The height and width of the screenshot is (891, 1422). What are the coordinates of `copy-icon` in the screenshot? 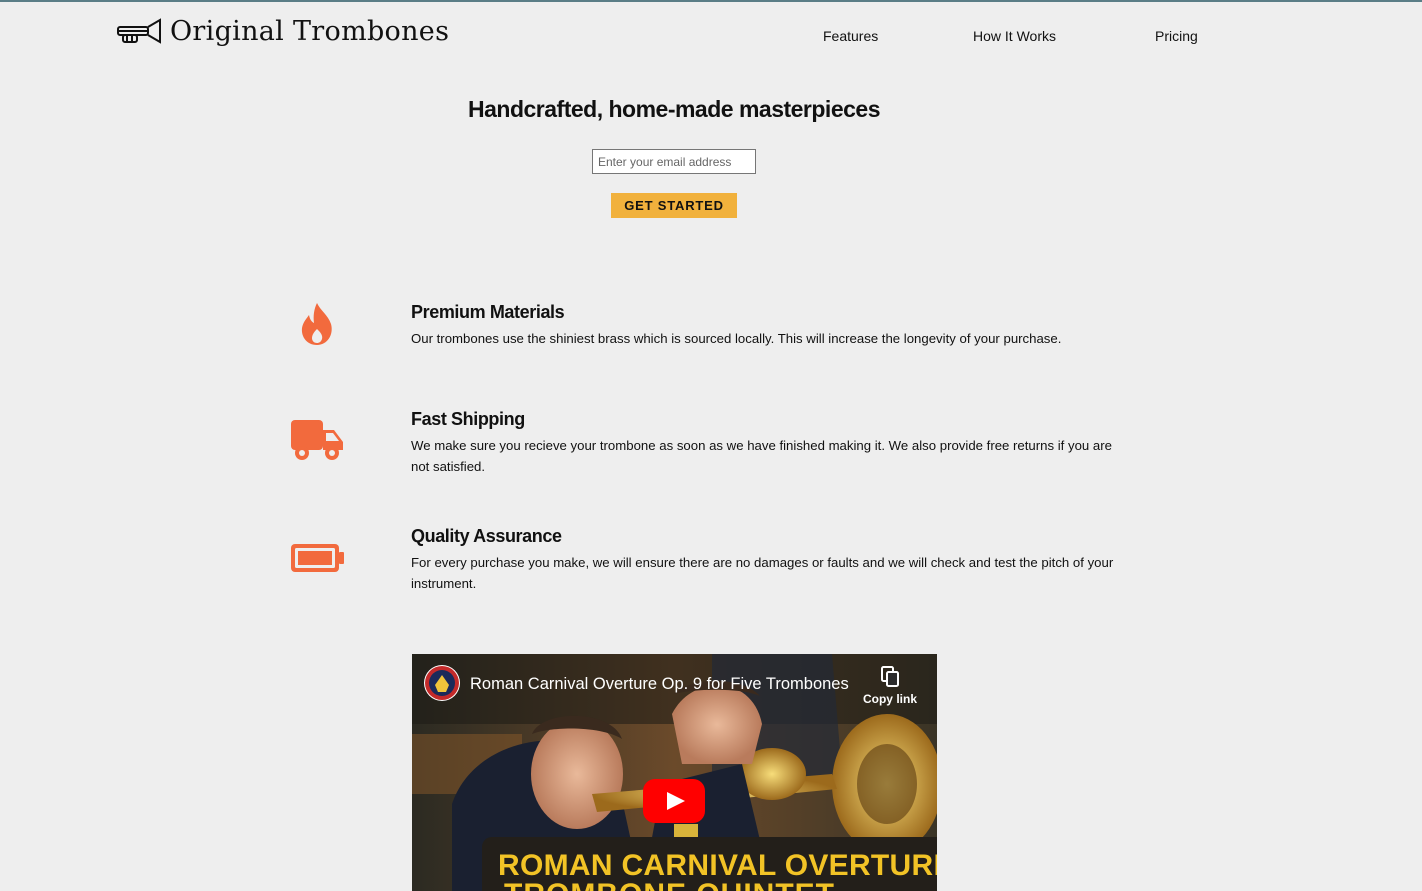 It's located at (890, 676).